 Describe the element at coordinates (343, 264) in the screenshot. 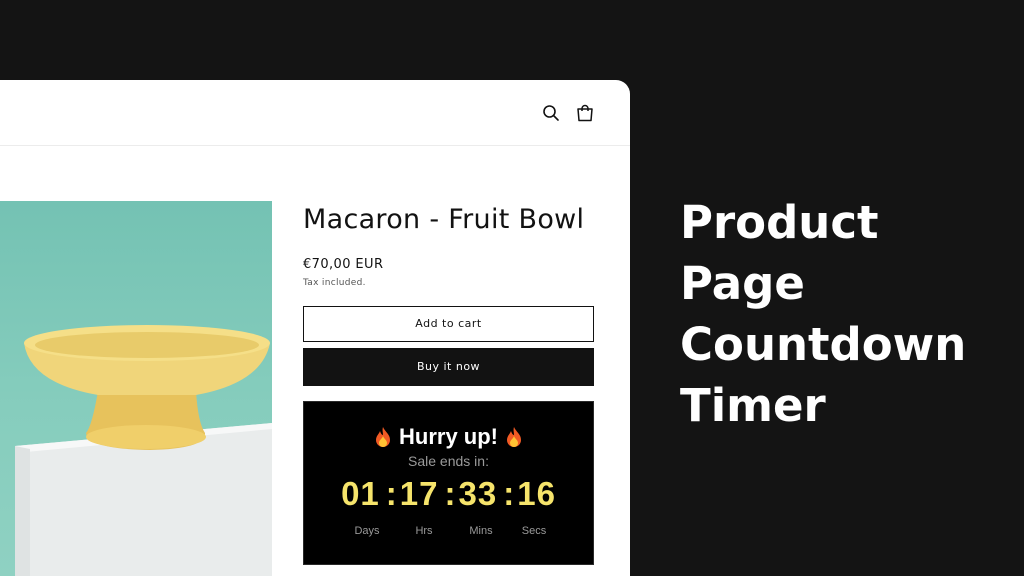

I see `product-price: €70,00 EUR` at that location.